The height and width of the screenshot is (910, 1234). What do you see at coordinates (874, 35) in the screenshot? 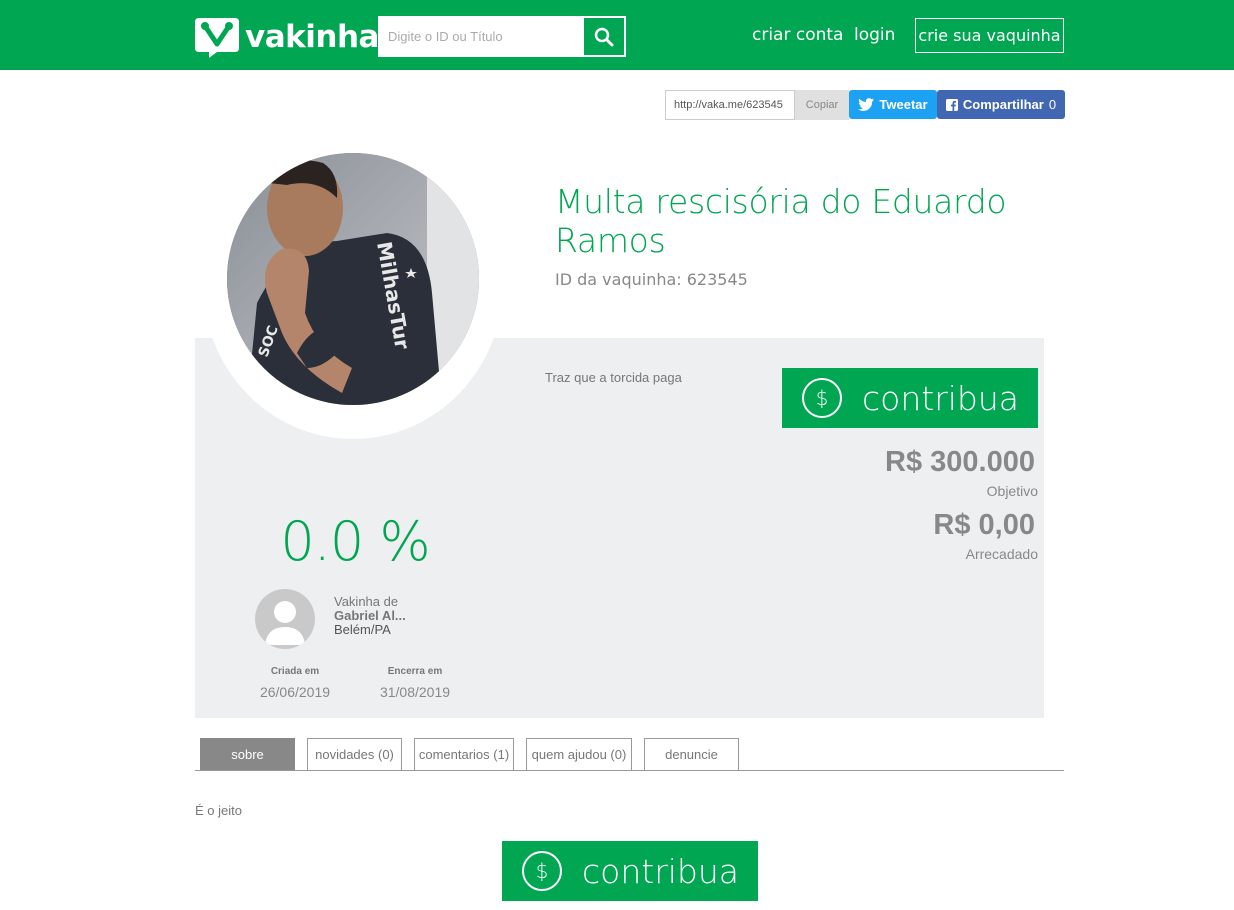
I see `login-link: login` at bounding box center [874, 35].